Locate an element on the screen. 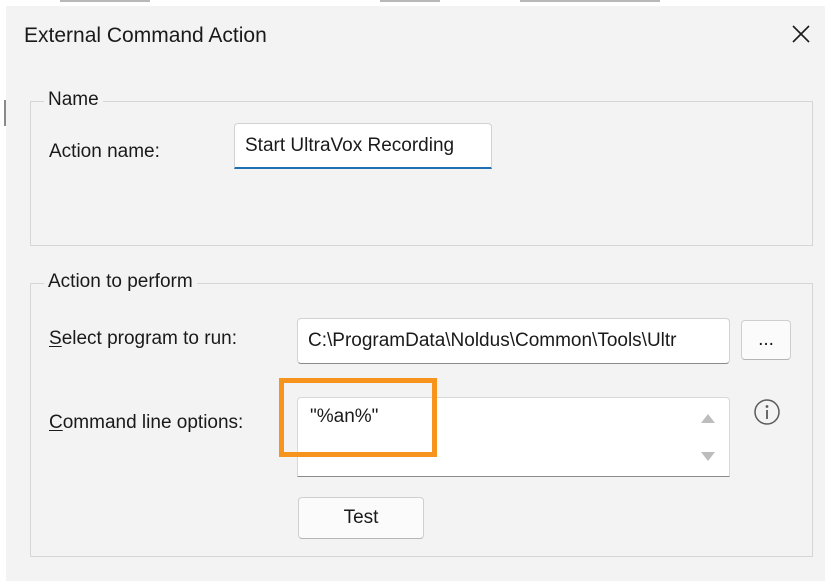 Image resolution: width=825 pixels, height=581 pixels. background-window-edge-left is located at coordinates (3, 290).